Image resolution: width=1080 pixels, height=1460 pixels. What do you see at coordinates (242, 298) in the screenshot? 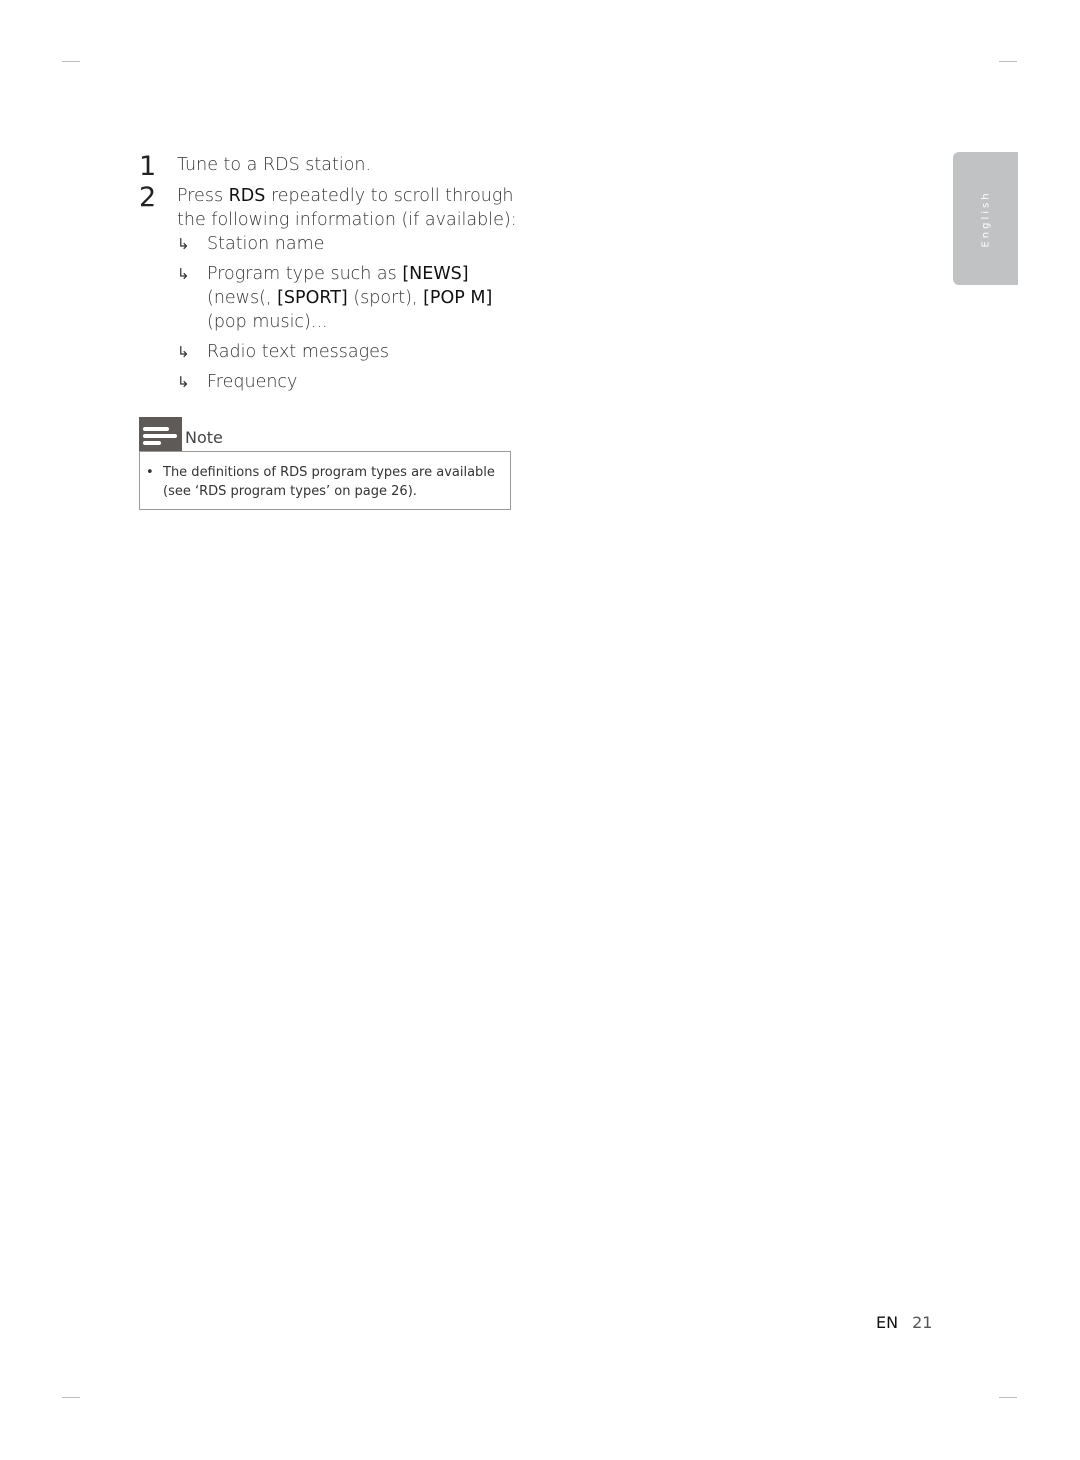
I see `text-segment: (news(,` at bounding box center [242, 298].